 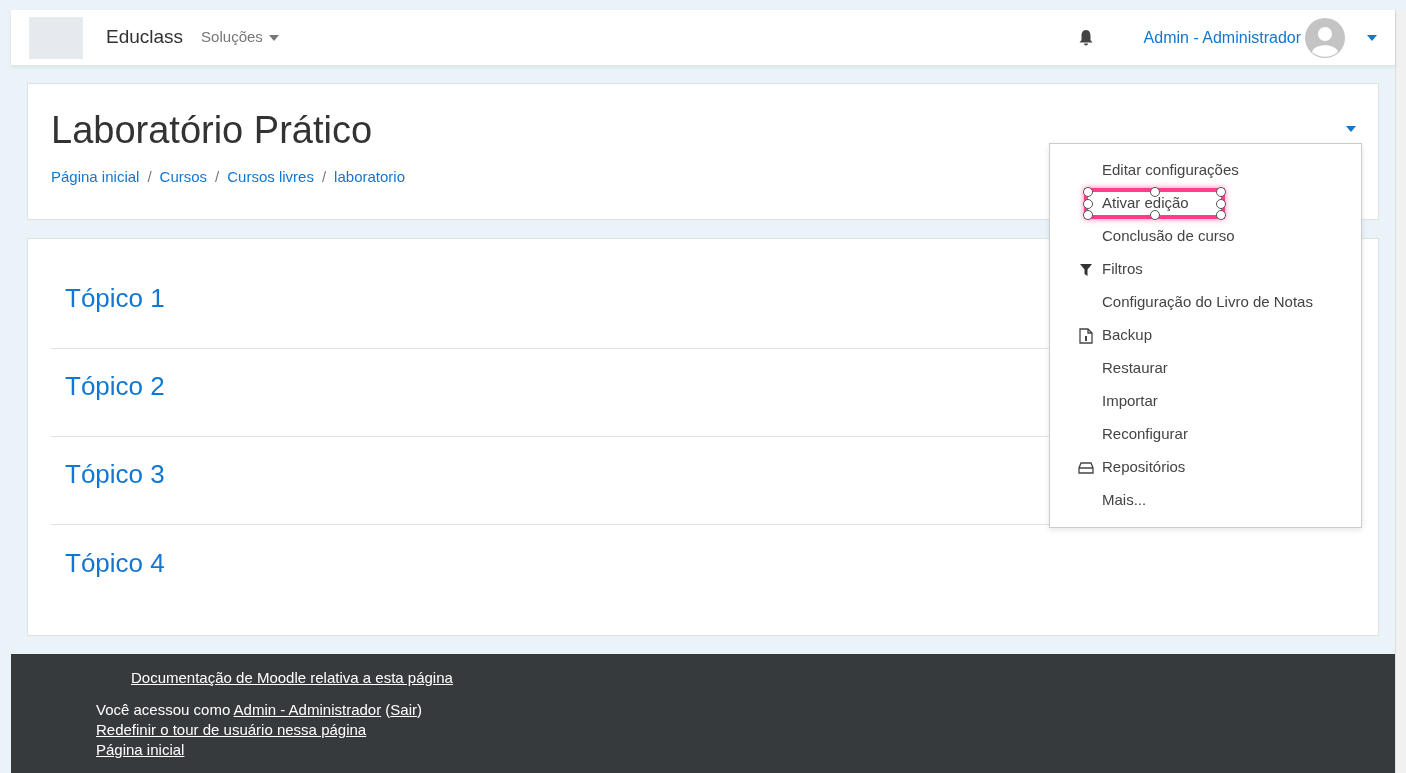 I want to click on course-title: Laboratório Prático, so click(x=212, y=131).